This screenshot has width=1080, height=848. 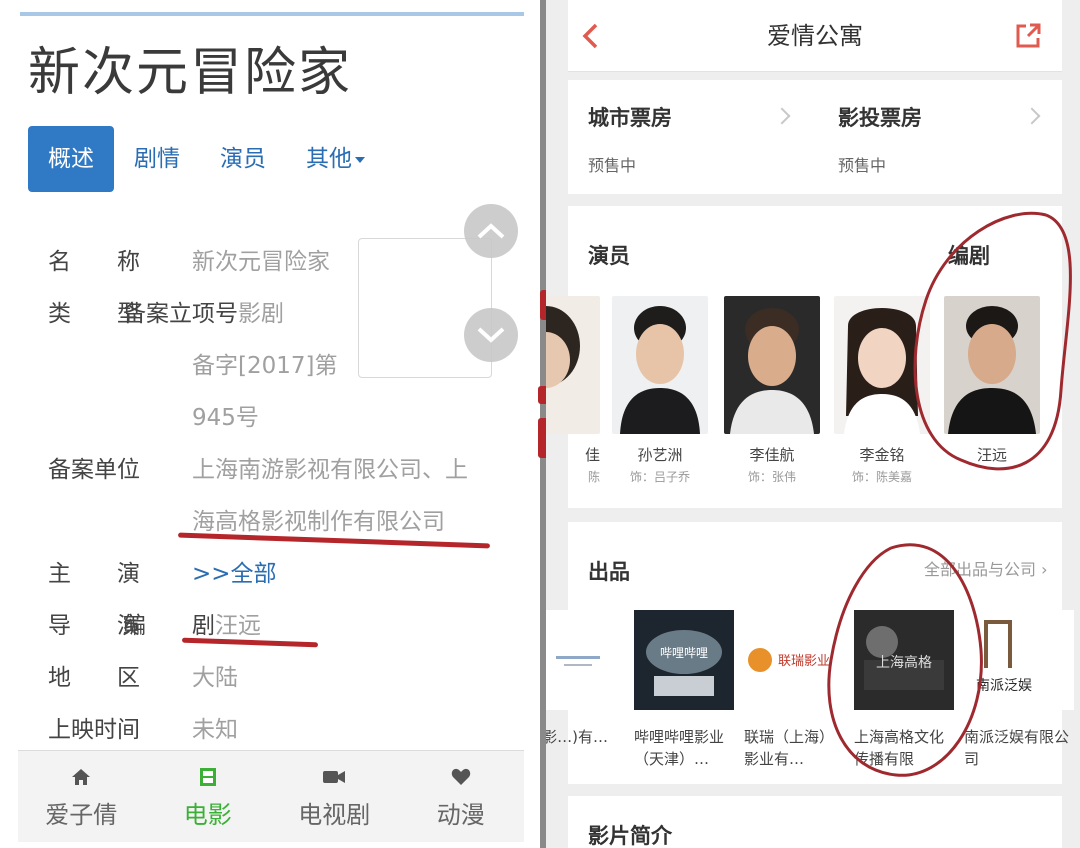 I want to click on tab-plot: 剧情, so click(x=157, y=159).